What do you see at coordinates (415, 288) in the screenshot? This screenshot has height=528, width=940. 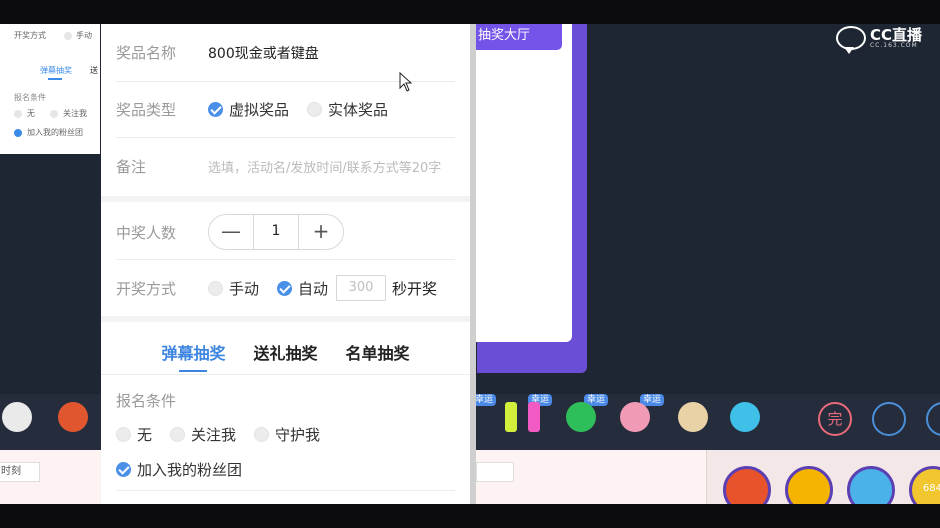 I see `seconds-suffix: 秒开奖` at bounding box center [415, 288].